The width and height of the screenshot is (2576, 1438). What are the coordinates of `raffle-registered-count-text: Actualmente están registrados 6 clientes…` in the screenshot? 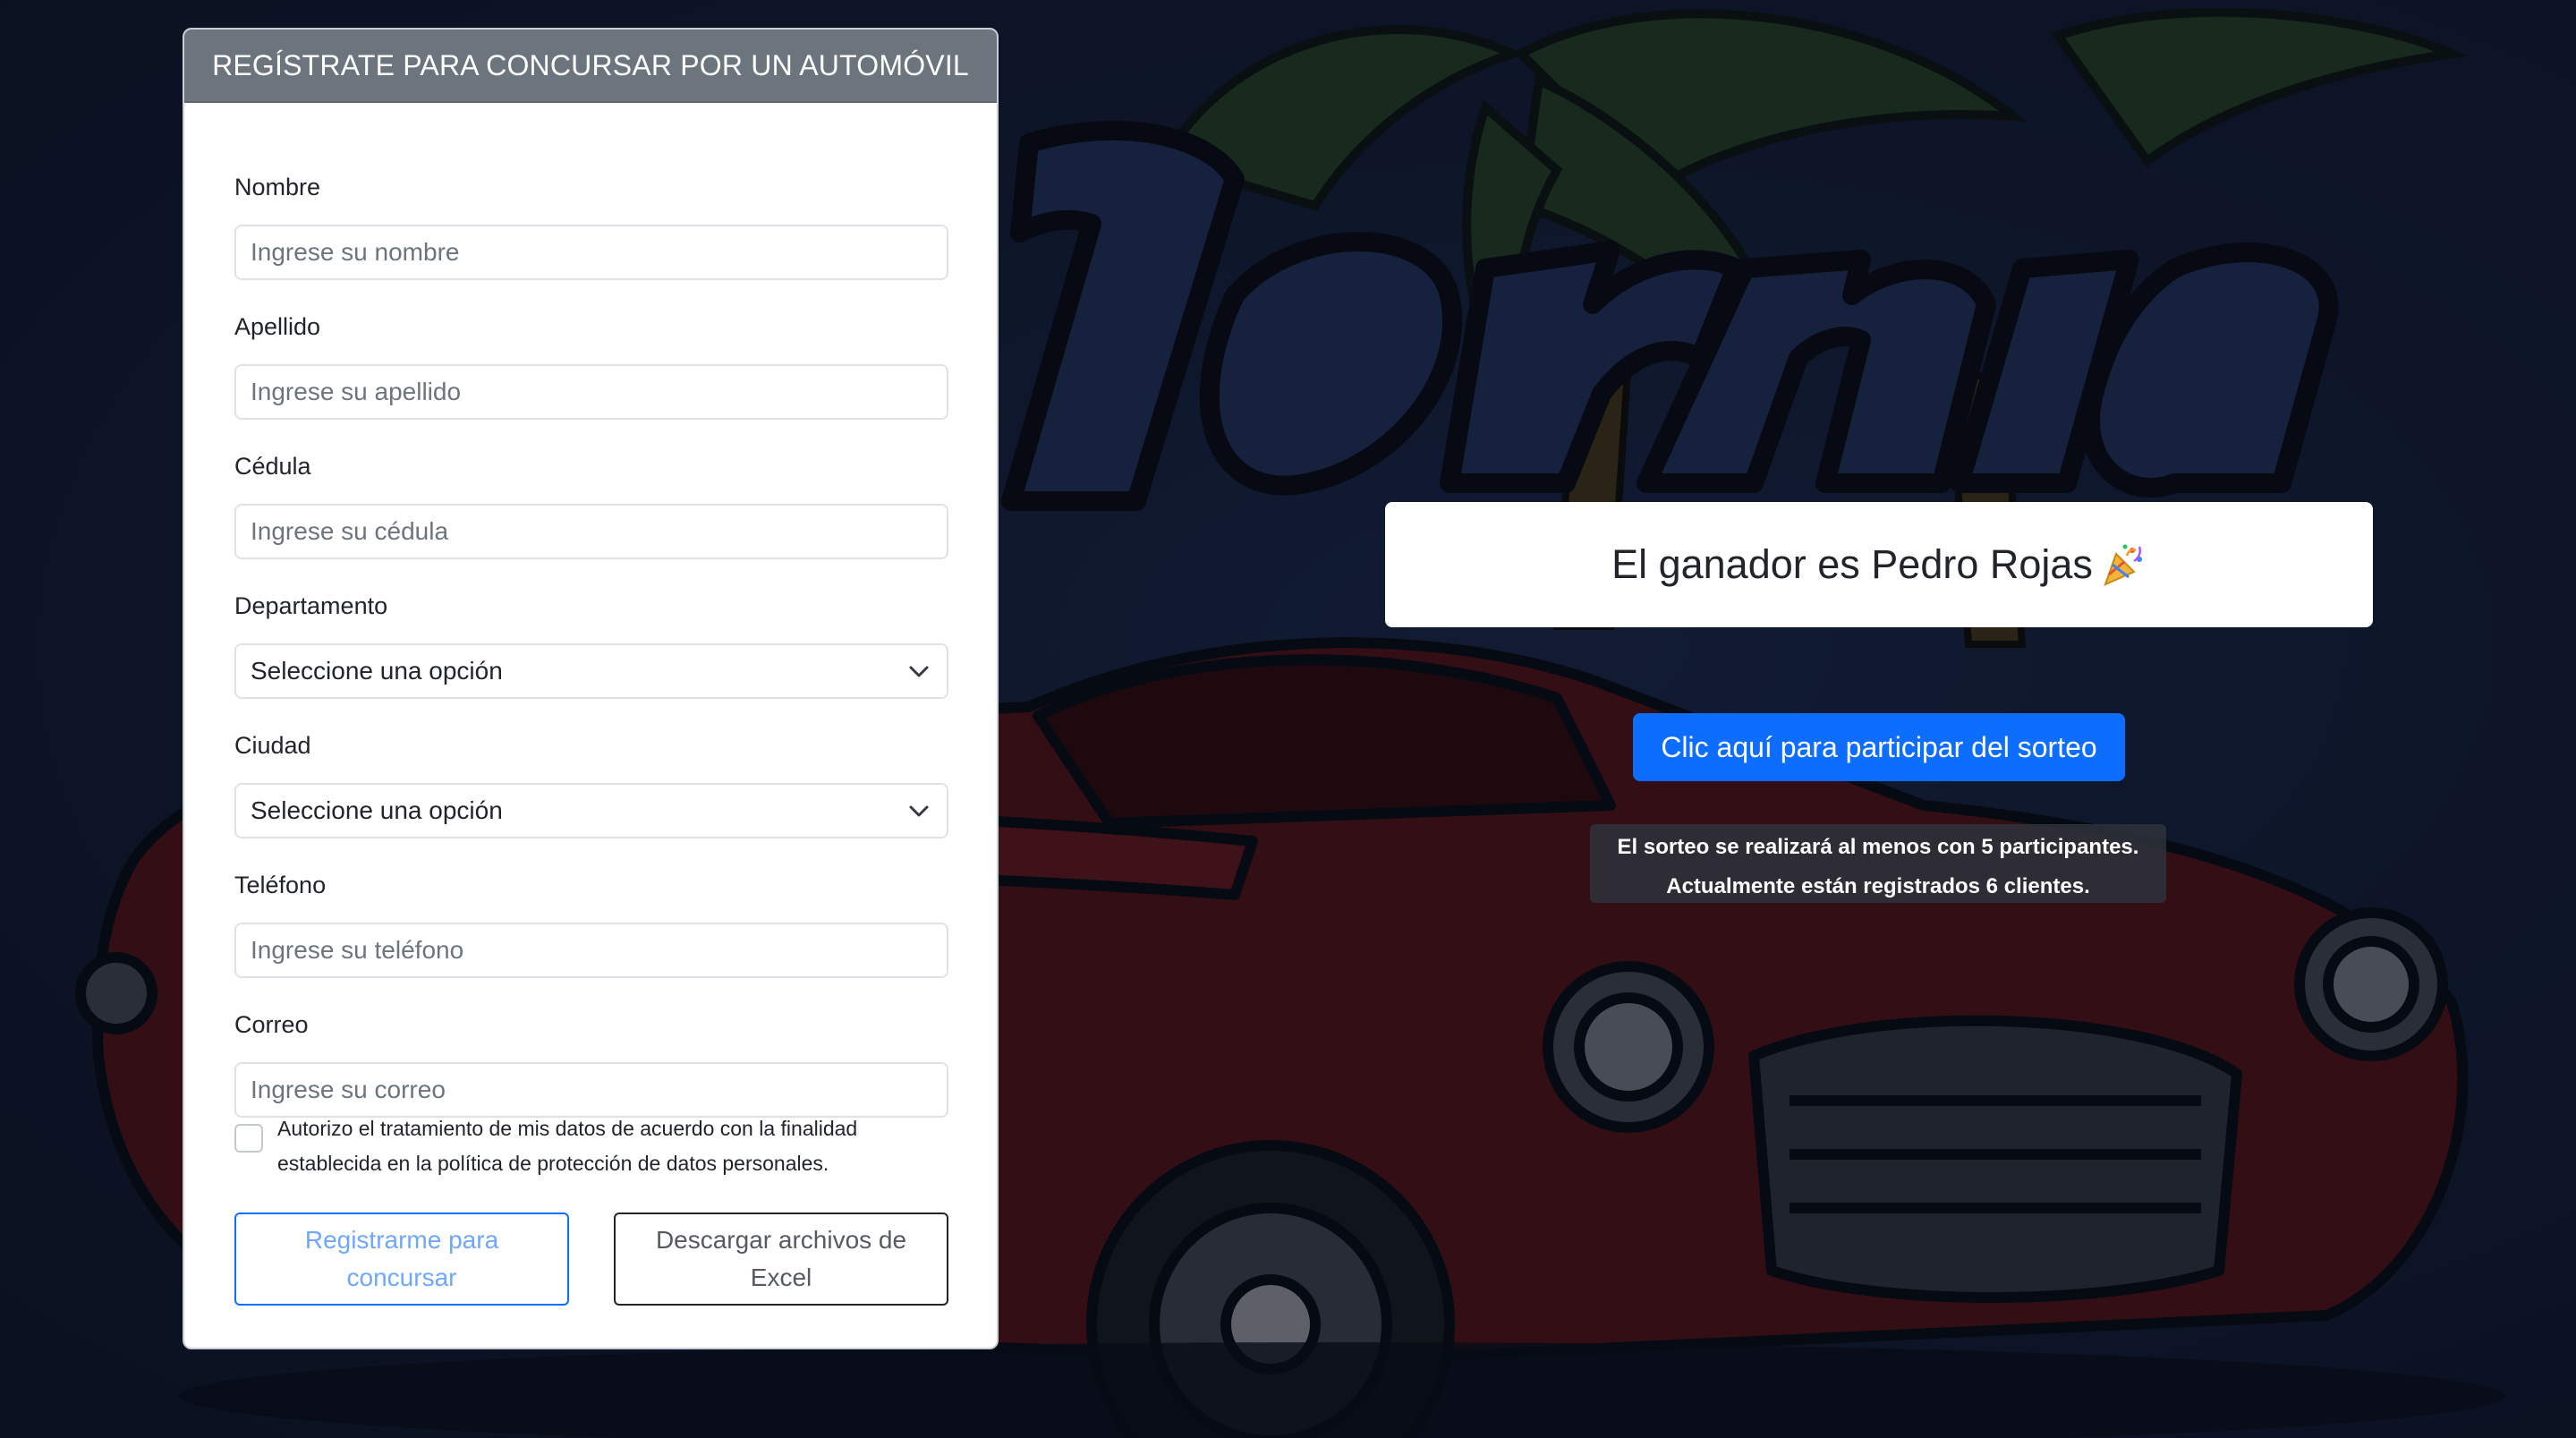 It's located at (1878, 886).